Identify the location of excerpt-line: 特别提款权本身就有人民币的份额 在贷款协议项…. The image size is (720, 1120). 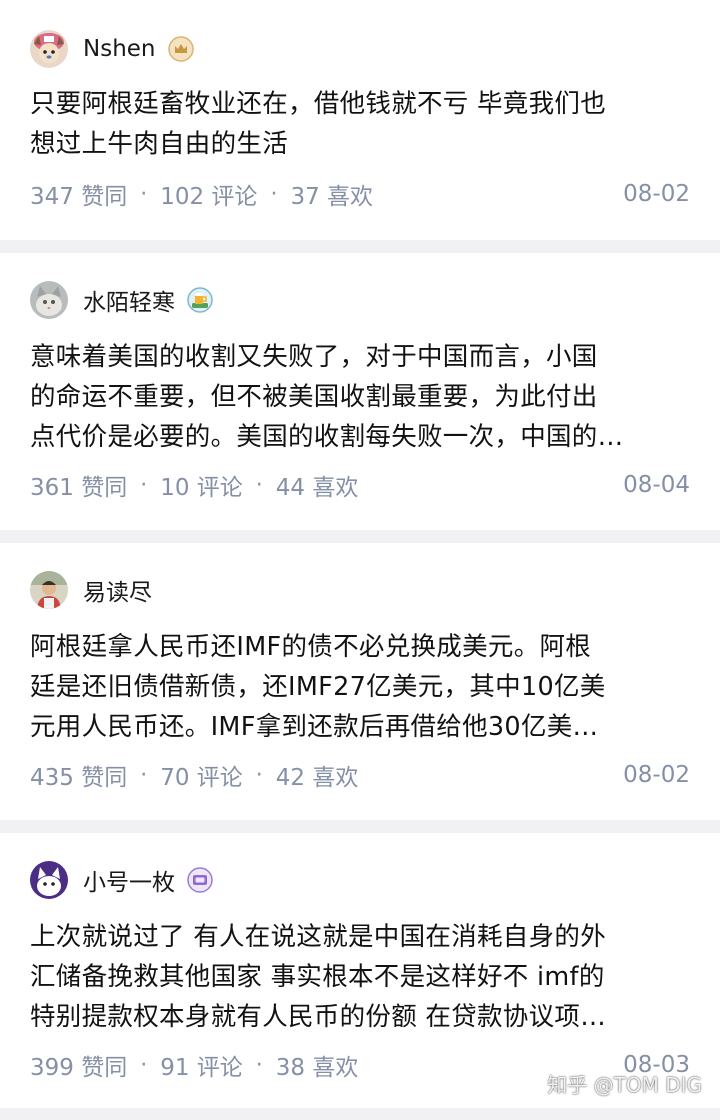
(318, 1017).